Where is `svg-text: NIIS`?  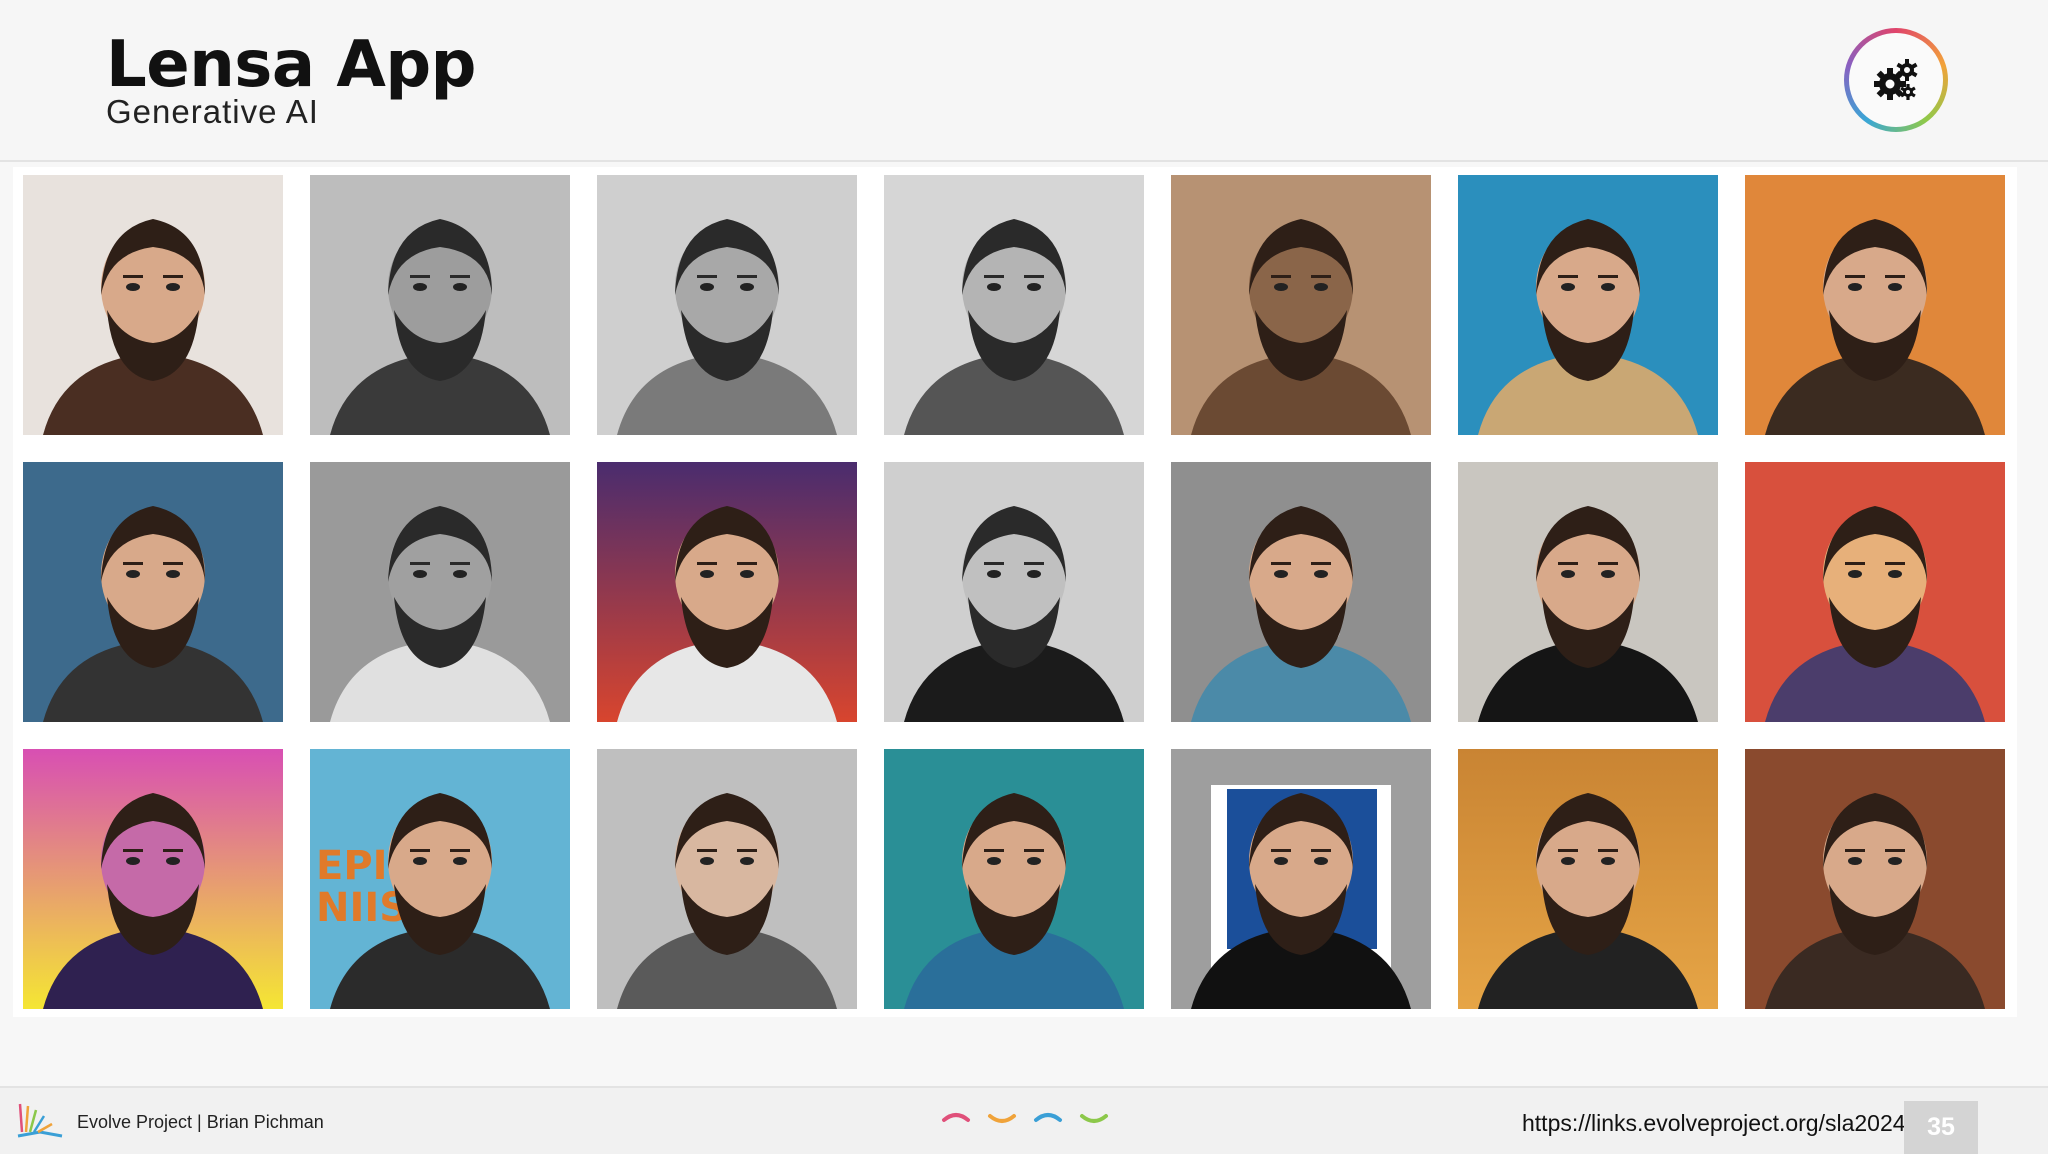
svg-text: NIIS is located at coordinates (362, 908).